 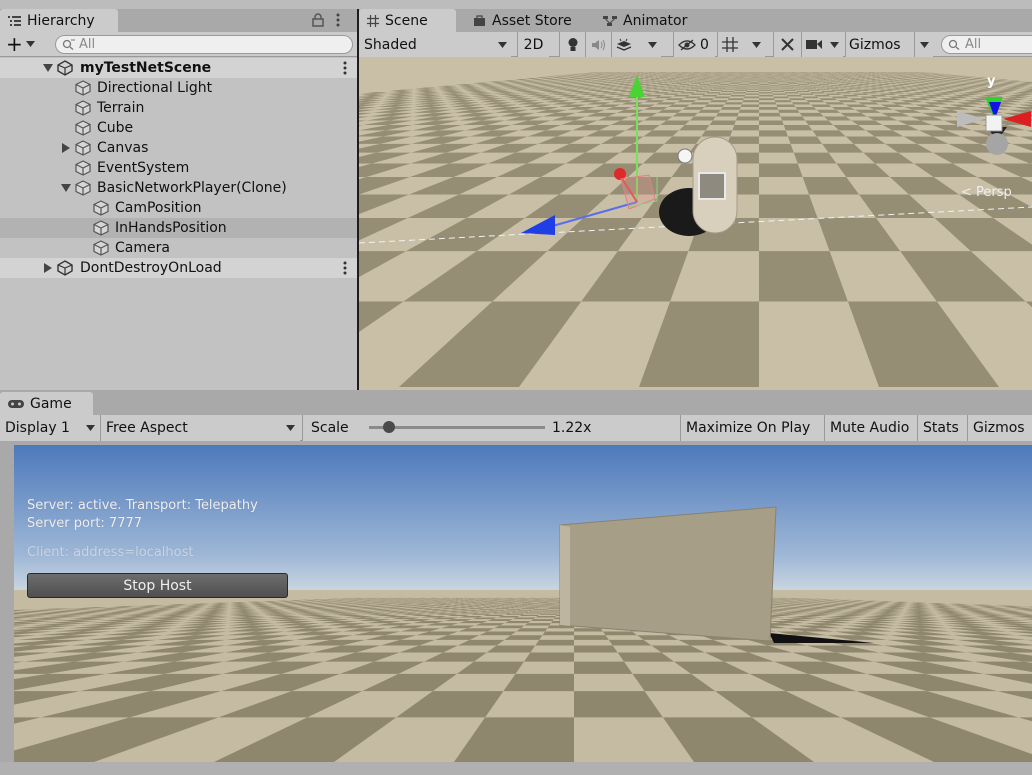 I want to click on gizmos-dropdown: Gizmos, so click(x=889, y=44).